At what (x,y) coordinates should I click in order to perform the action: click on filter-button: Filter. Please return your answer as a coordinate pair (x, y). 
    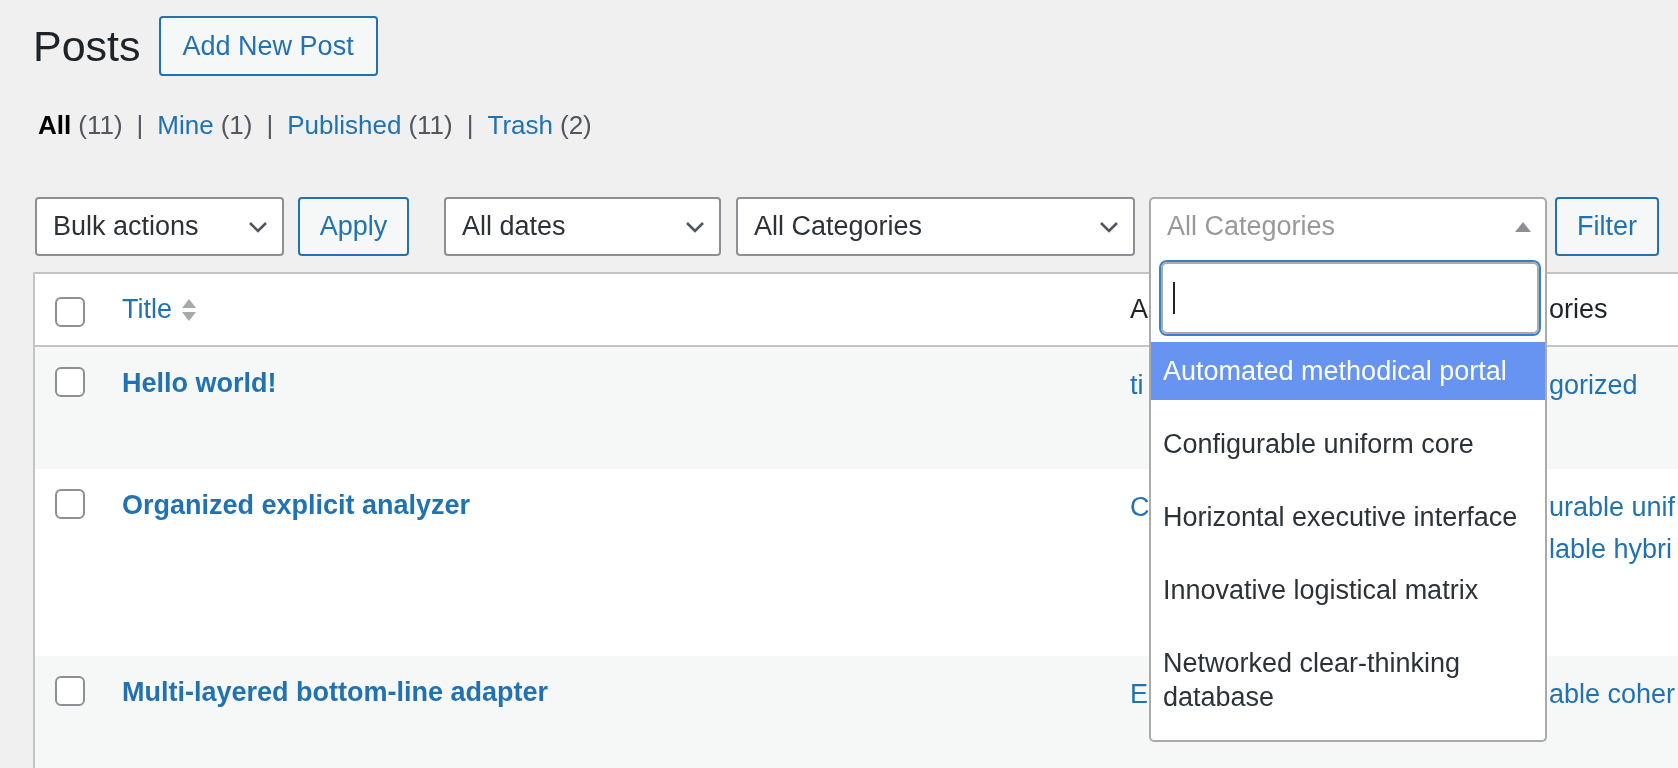
    Looking at the image, I should click on (1607, 226).